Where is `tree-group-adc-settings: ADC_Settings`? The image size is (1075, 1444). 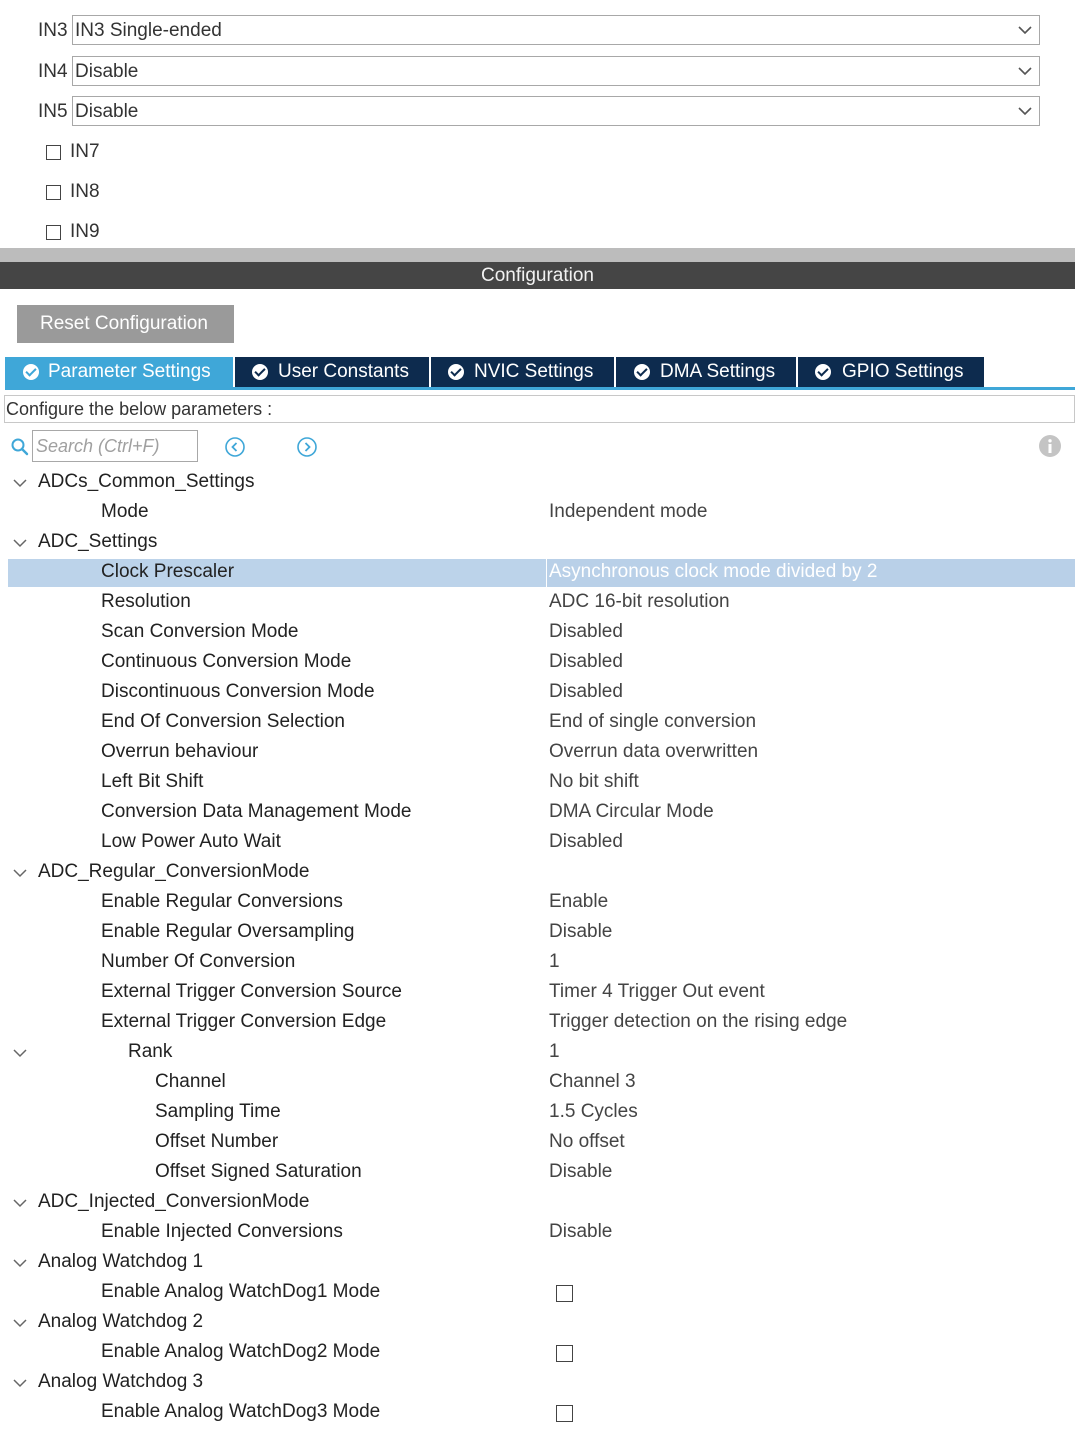
tree-group-adc-settings: ADC_Settings is located at coordinates (537, 543).